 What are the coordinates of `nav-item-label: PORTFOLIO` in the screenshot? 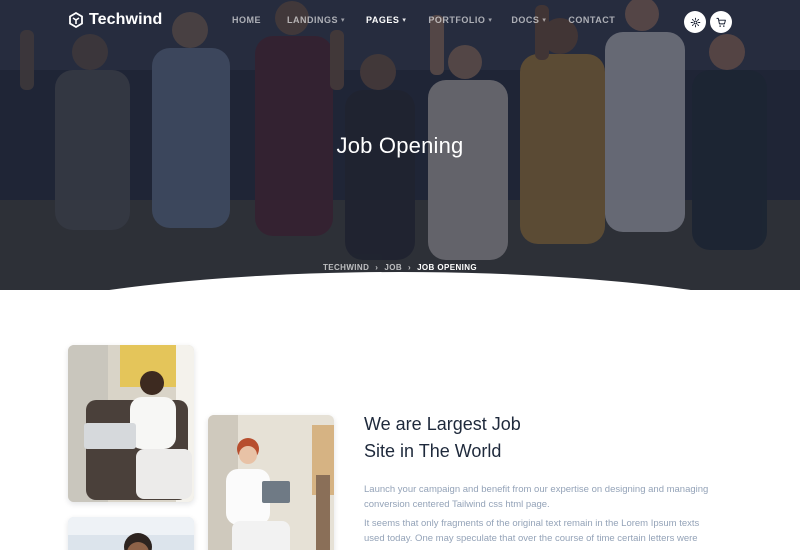 It's located at (457, 20).